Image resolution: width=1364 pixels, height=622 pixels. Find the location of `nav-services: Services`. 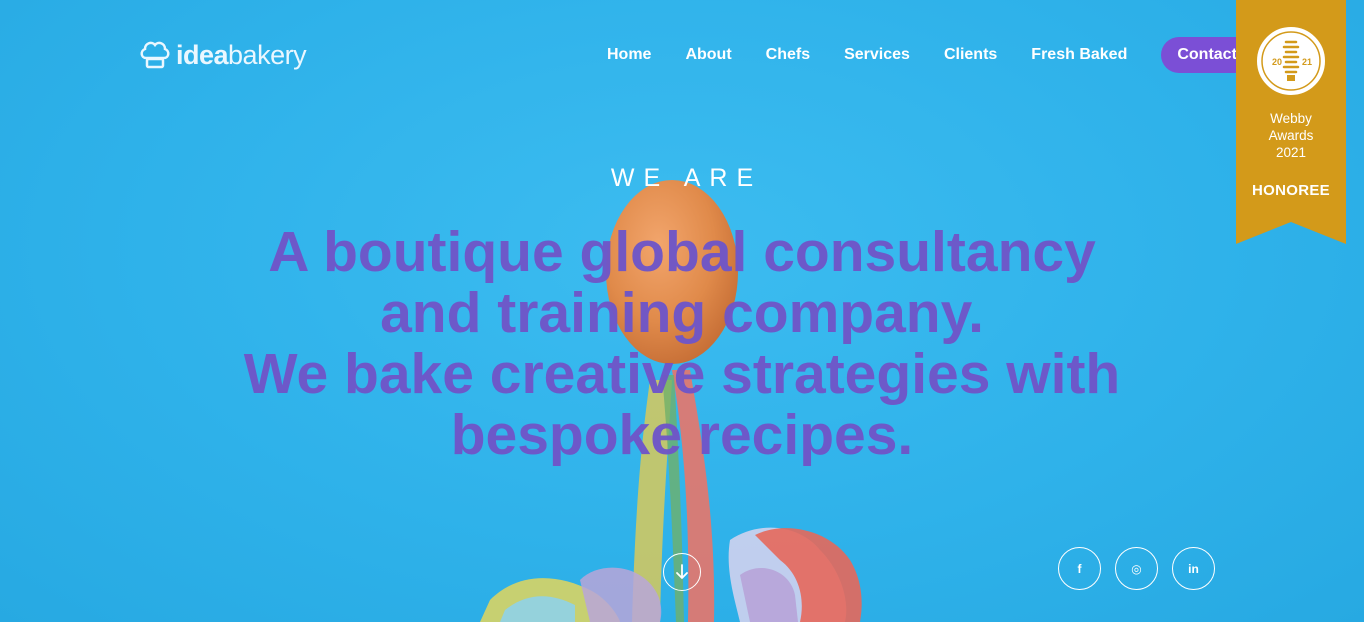

nav-services: Services is located at coordinates (877, 55).